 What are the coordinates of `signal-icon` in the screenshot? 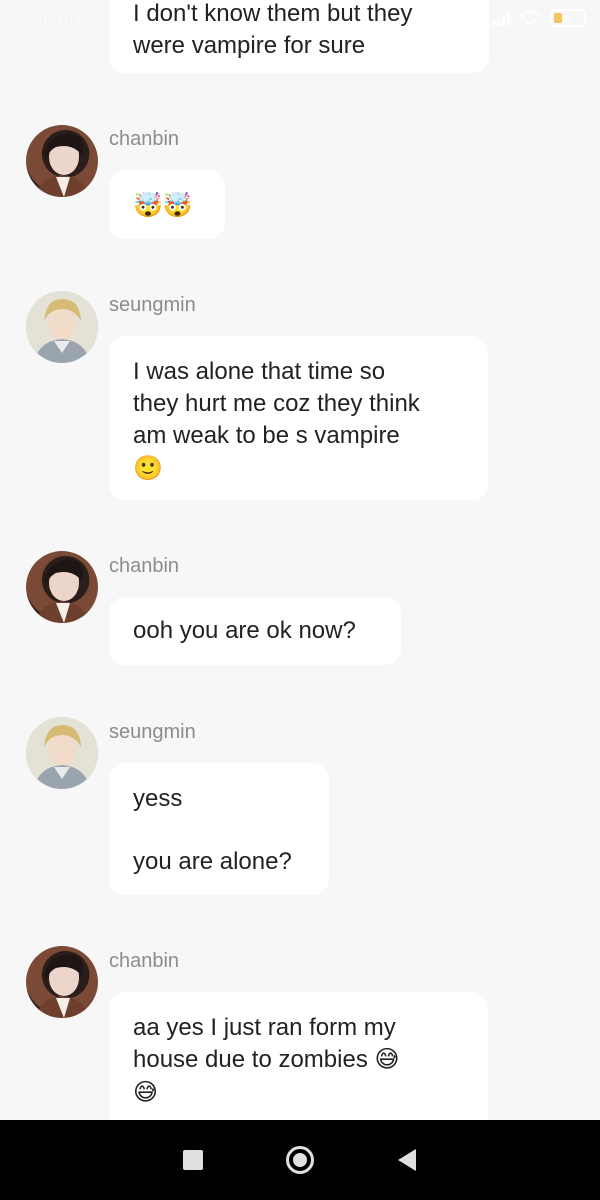 It's located at (501, 18).